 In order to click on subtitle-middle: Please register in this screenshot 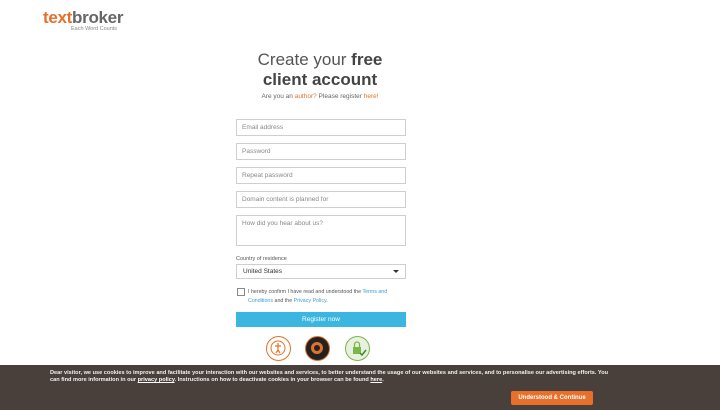, I will do `click(340, 96)`.